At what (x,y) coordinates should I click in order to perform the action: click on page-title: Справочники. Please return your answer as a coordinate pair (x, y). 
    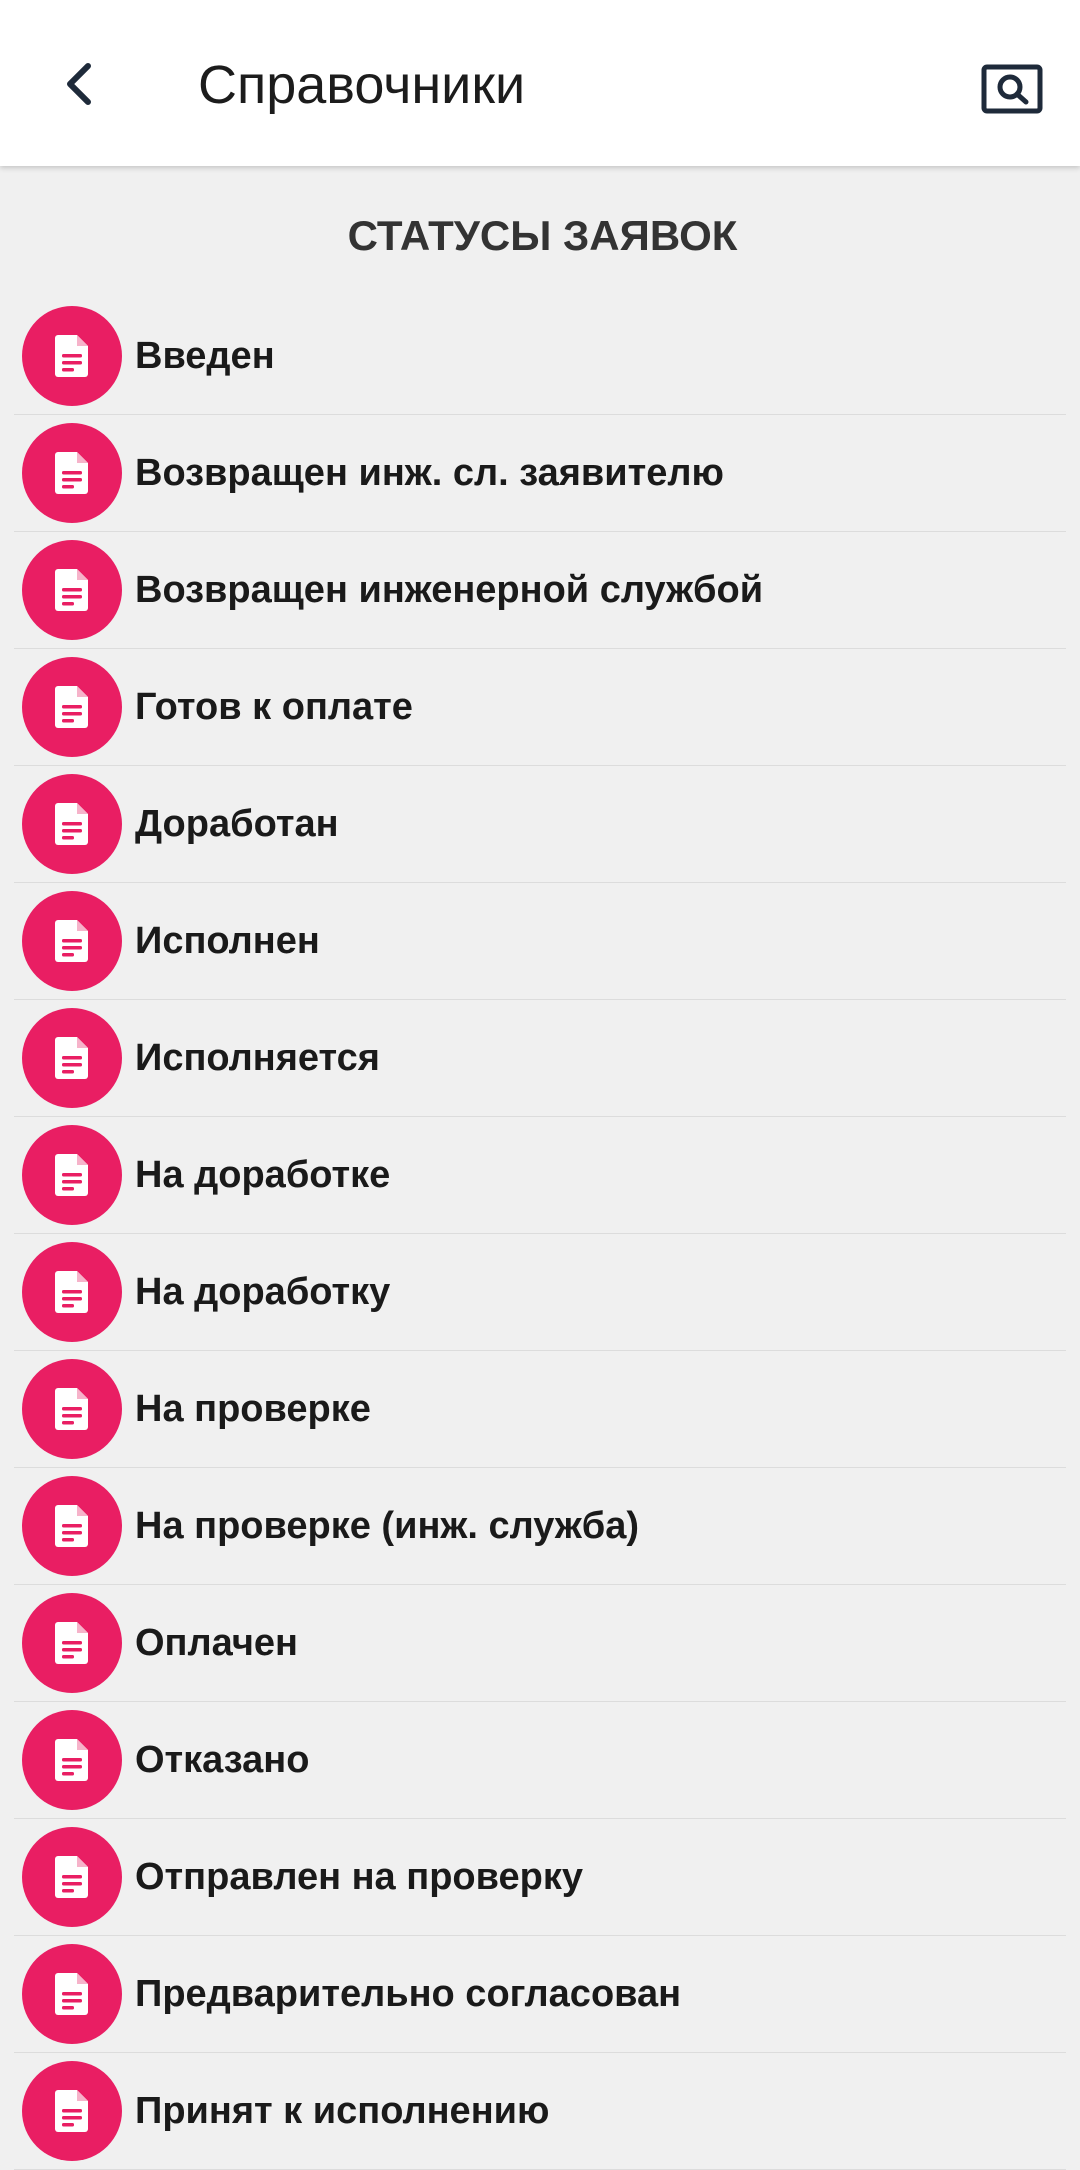
    Looking at the image, I should click on (362, 85).